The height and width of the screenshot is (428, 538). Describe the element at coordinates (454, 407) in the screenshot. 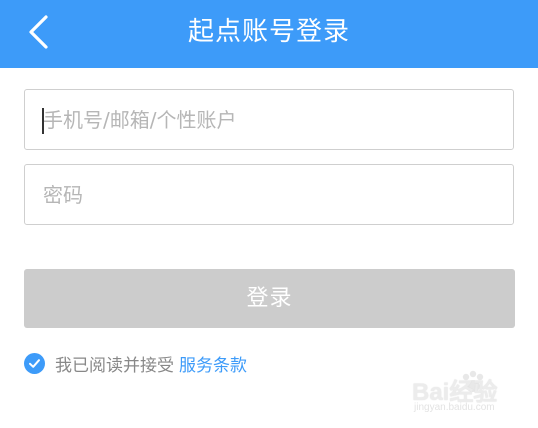

I see `watermark-url: jingyan.baidu.com` at that location.